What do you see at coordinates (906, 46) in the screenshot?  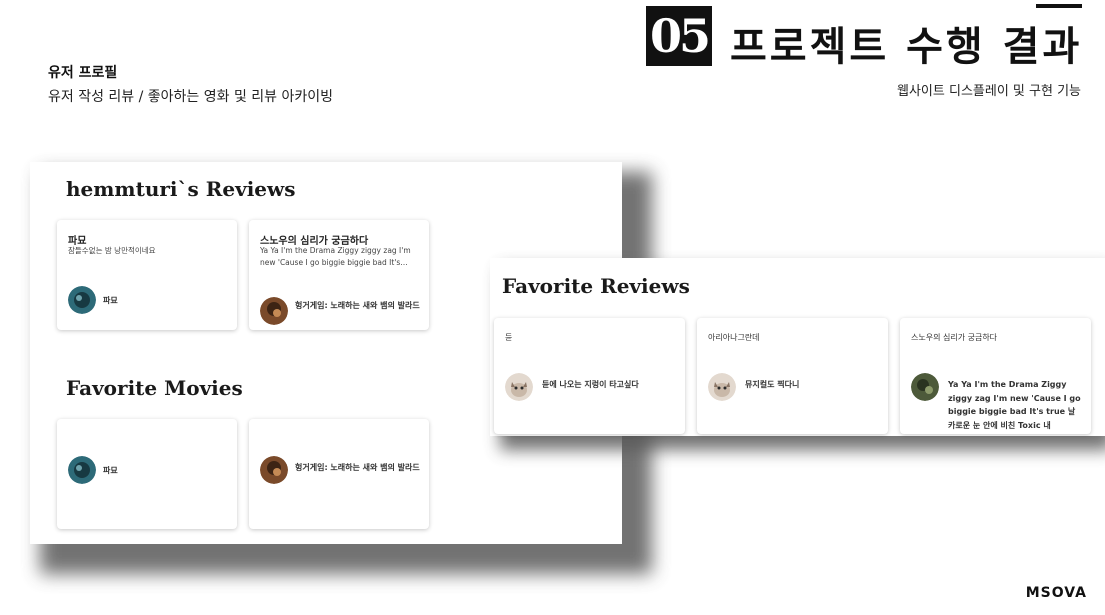 I see `section-title: 프로젝트 수행 결과` at bounding box center [906, 46].